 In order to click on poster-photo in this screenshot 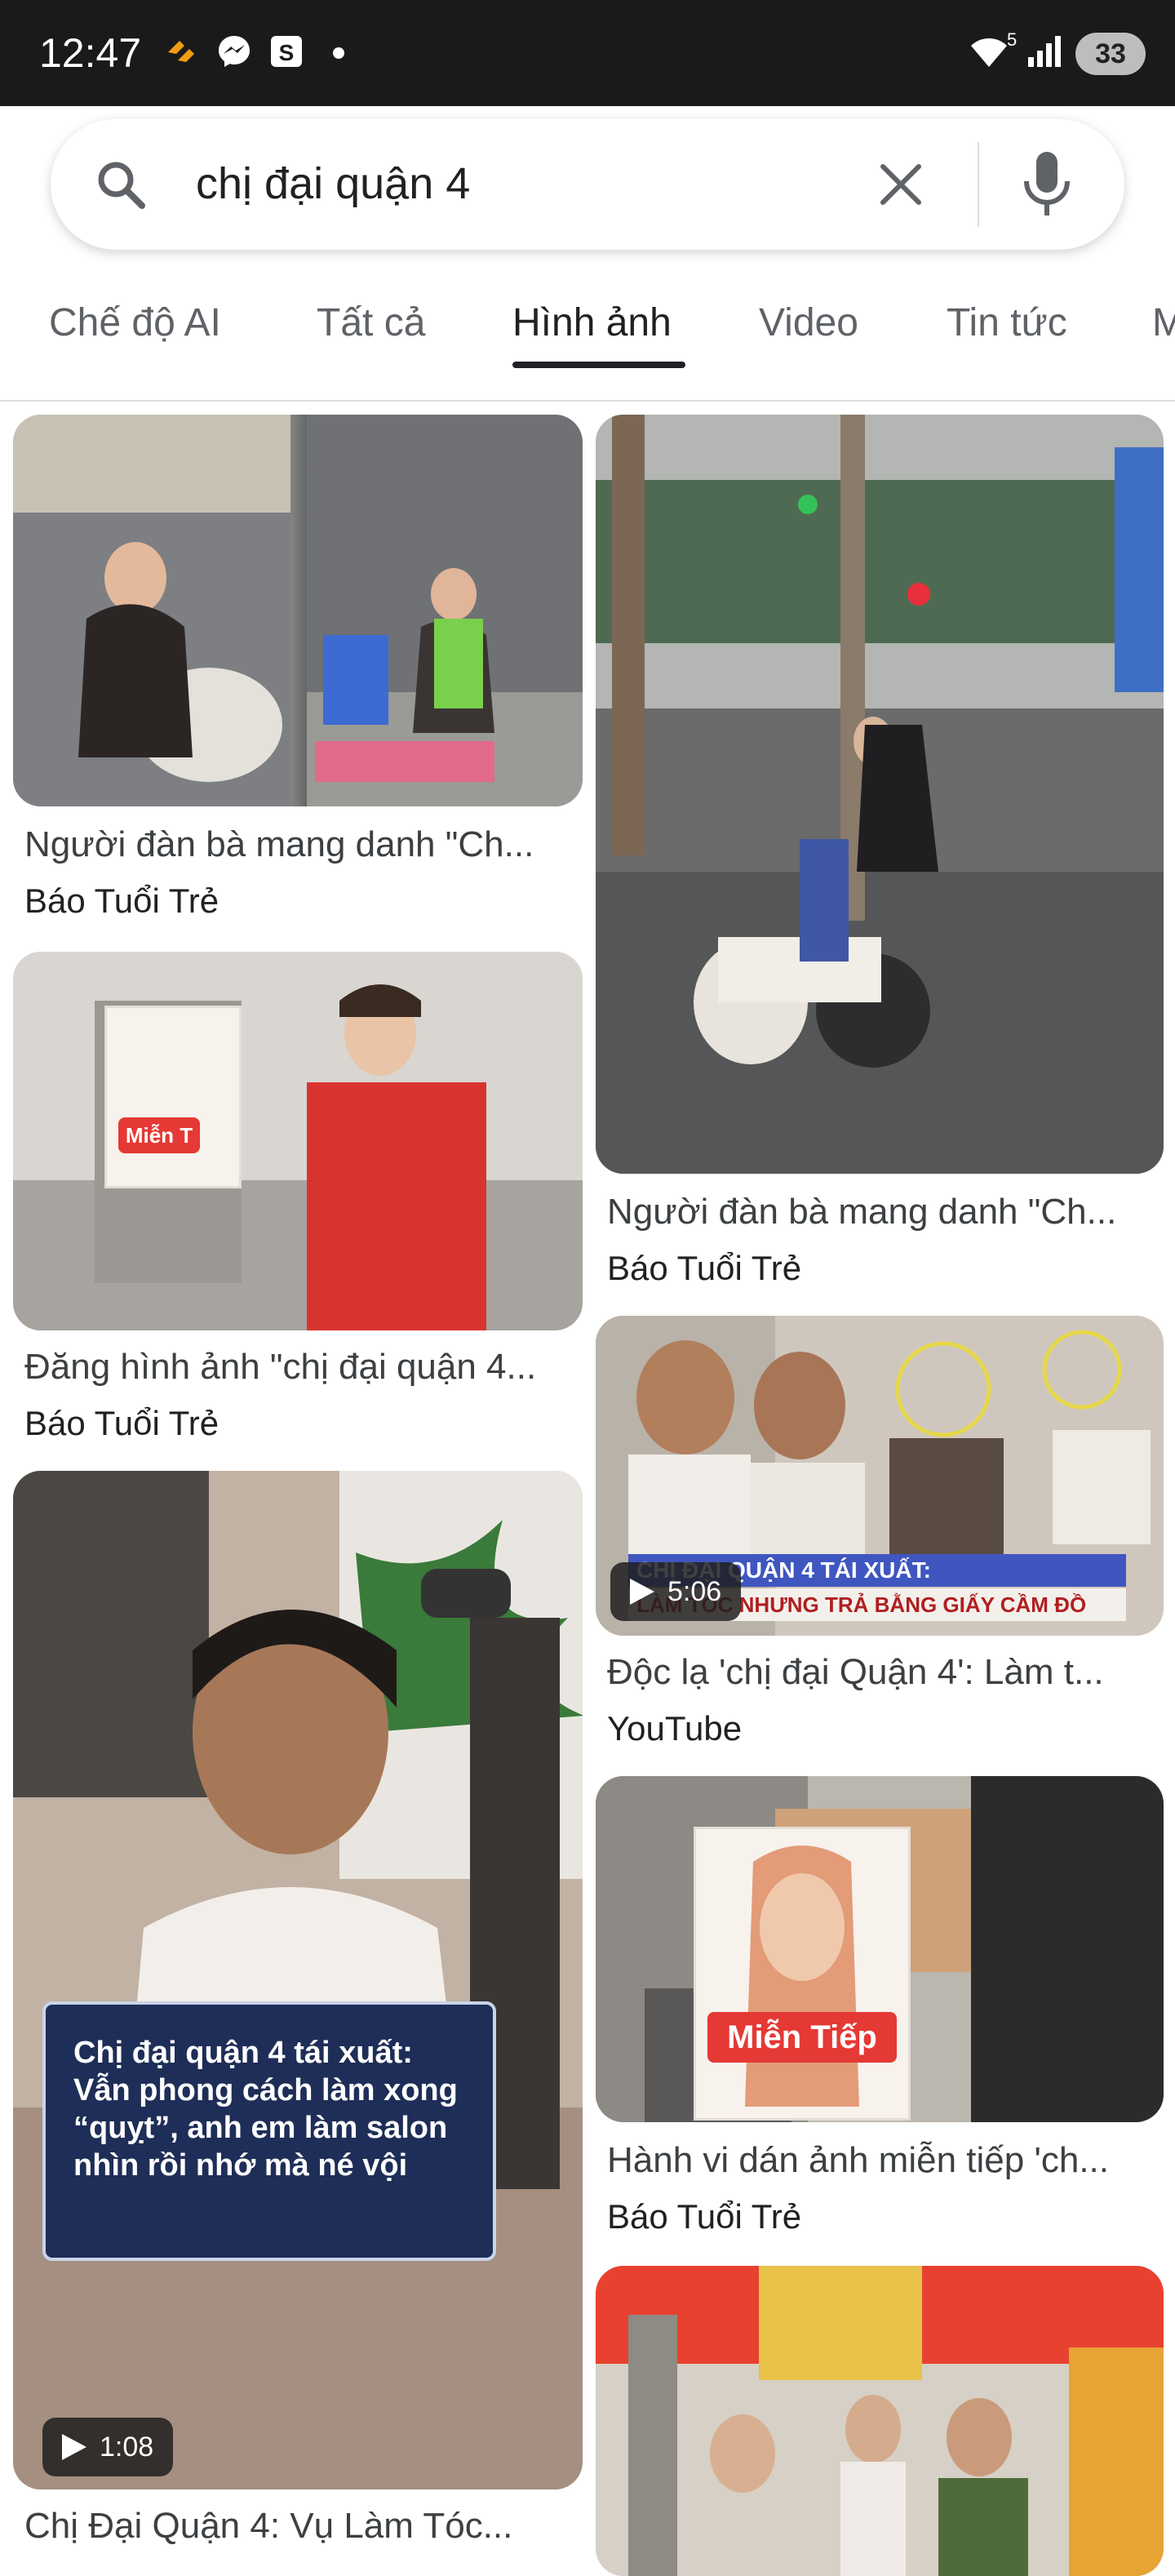, I will do `click(802, 1976)`.